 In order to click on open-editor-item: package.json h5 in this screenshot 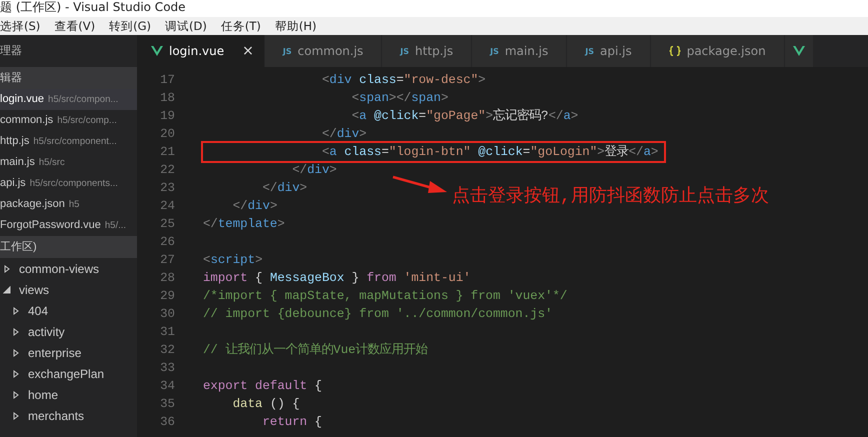, I will do `click(68, 204)`.